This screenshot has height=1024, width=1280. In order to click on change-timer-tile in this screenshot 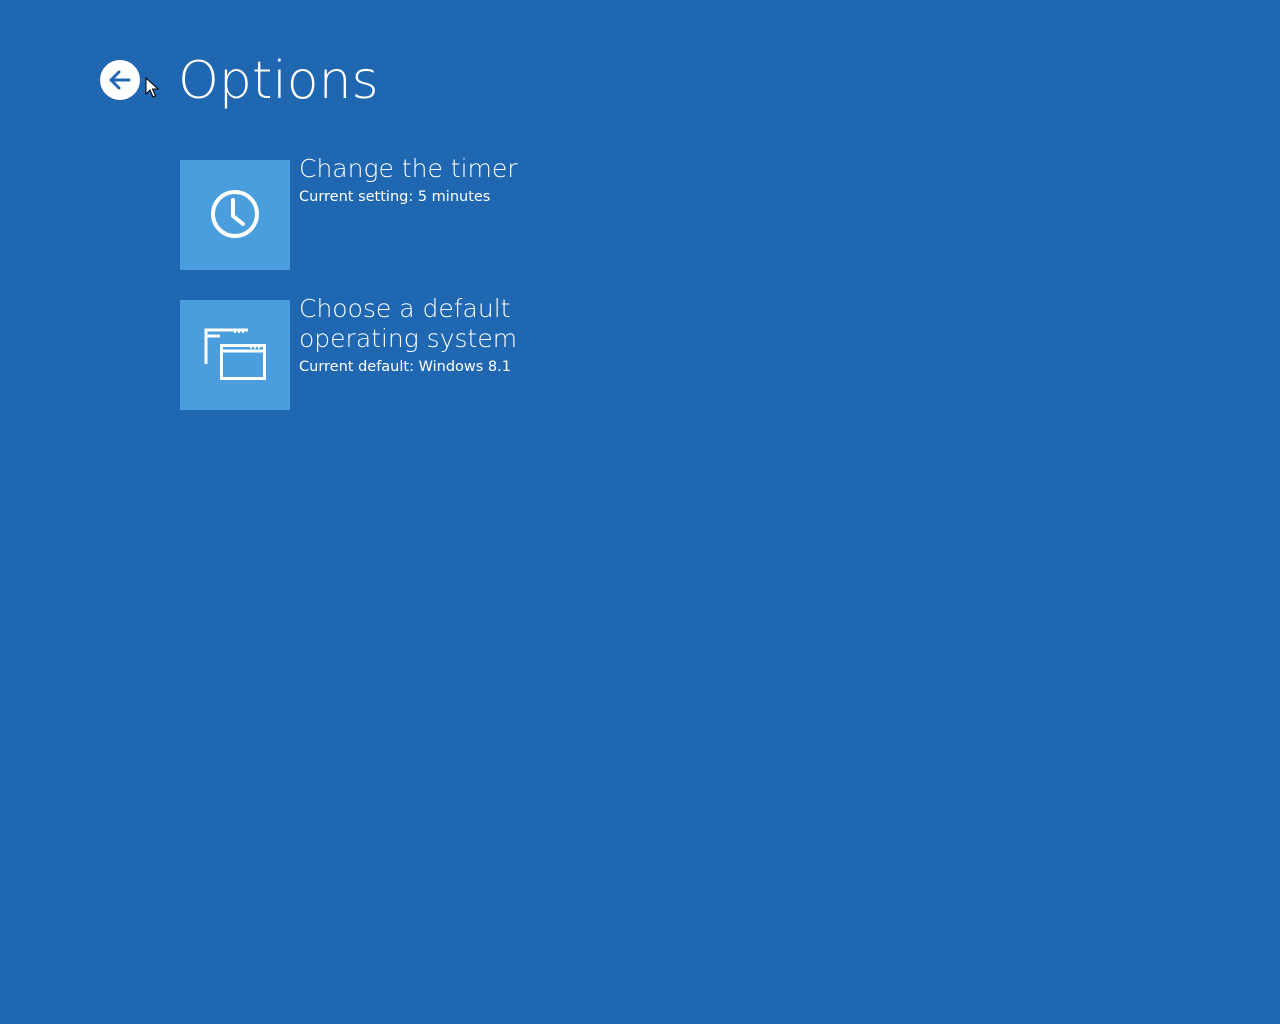, I will do `click(235, 215)`.